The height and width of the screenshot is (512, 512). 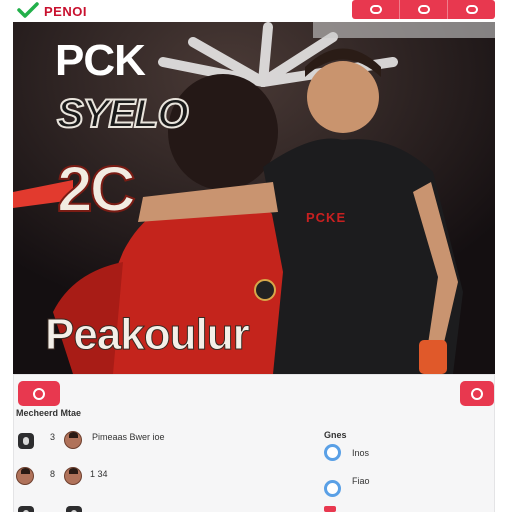 I want to click on side-item-label: Fiao, so click(x=361, y=481).